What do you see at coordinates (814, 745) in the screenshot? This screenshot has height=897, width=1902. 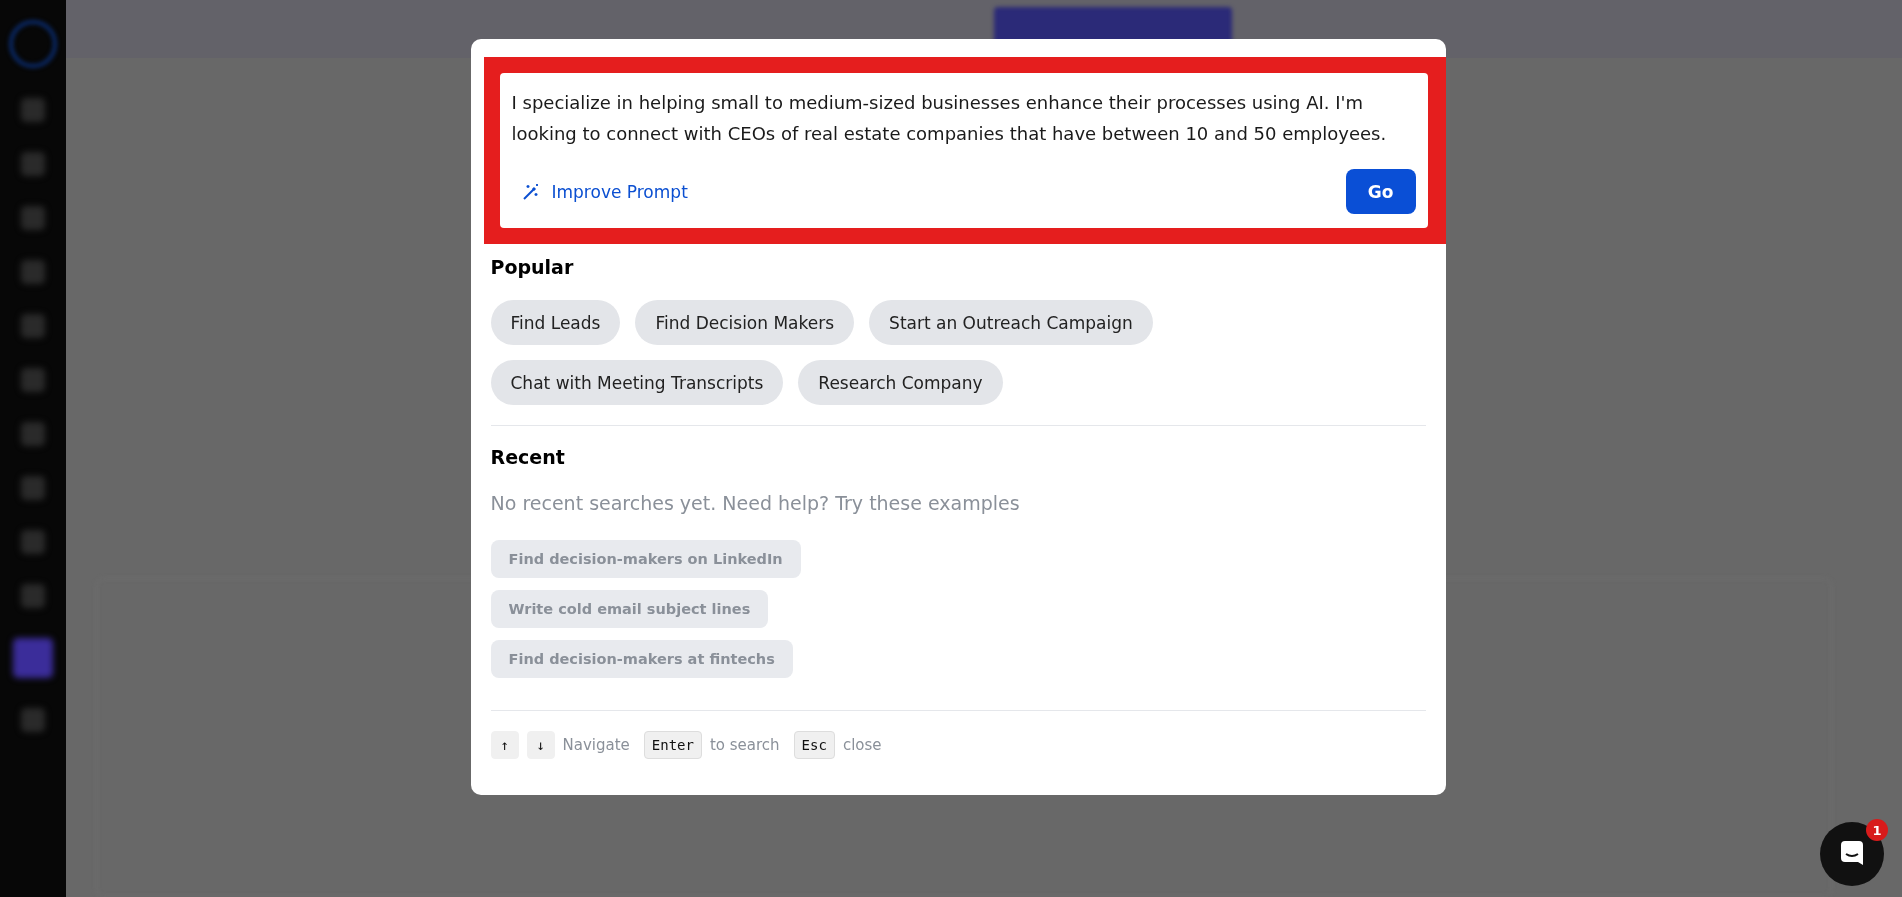 I see `key-hint: Esc` at bounding box center [814, 745].